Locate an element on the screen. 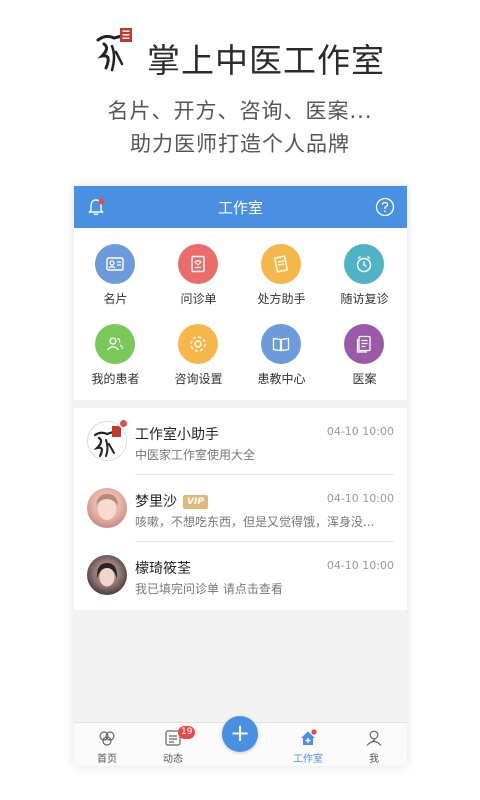  page-title: 工作室 is located at coordinates (240, 208).